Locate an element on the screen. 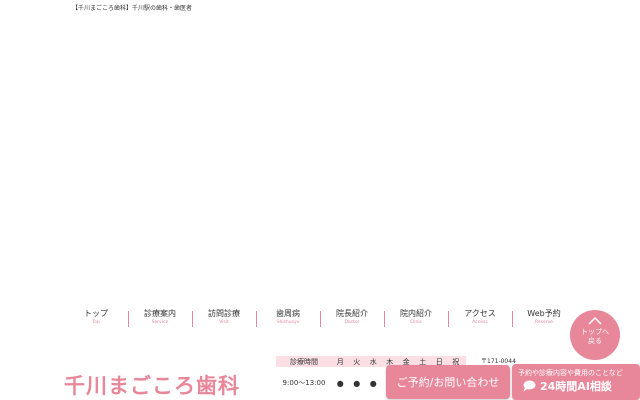  nav-item-access: アクセス Access is located at coordinates (480, 320).